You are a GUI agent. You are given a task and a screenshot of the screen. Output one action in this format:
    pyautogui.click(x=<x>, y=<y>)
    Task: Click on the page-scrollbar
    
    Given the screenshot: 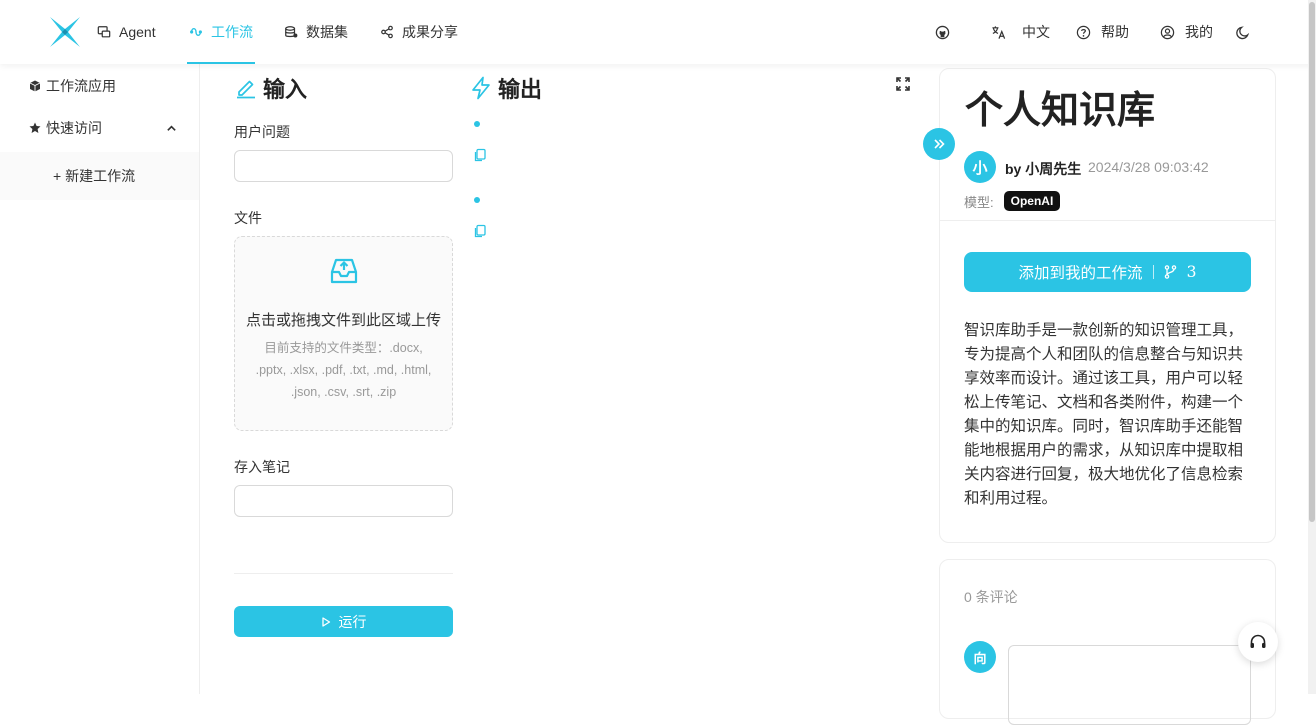 What is the action you would take?
    pyautogui.click(x=1312, y=347)
    